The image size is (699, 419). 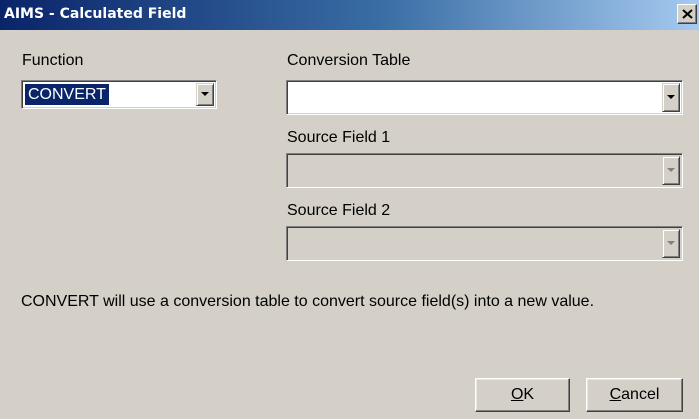 I want to click on ok-button-mnemonic: O, so click(x=517, y=394).